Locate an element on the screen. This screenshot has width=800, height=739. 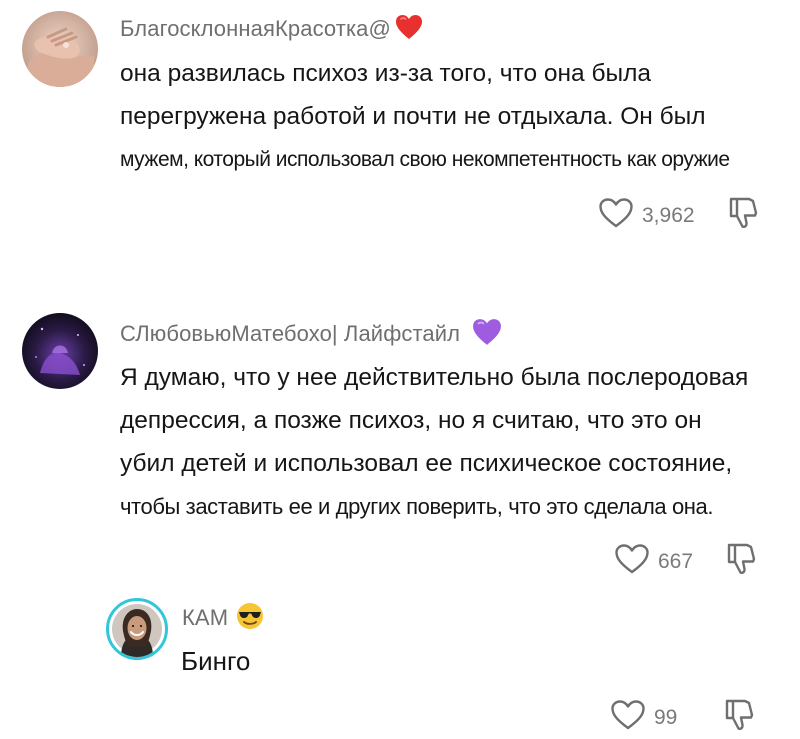
comment-actions: 3,962 is located at coordinates (678, 215).